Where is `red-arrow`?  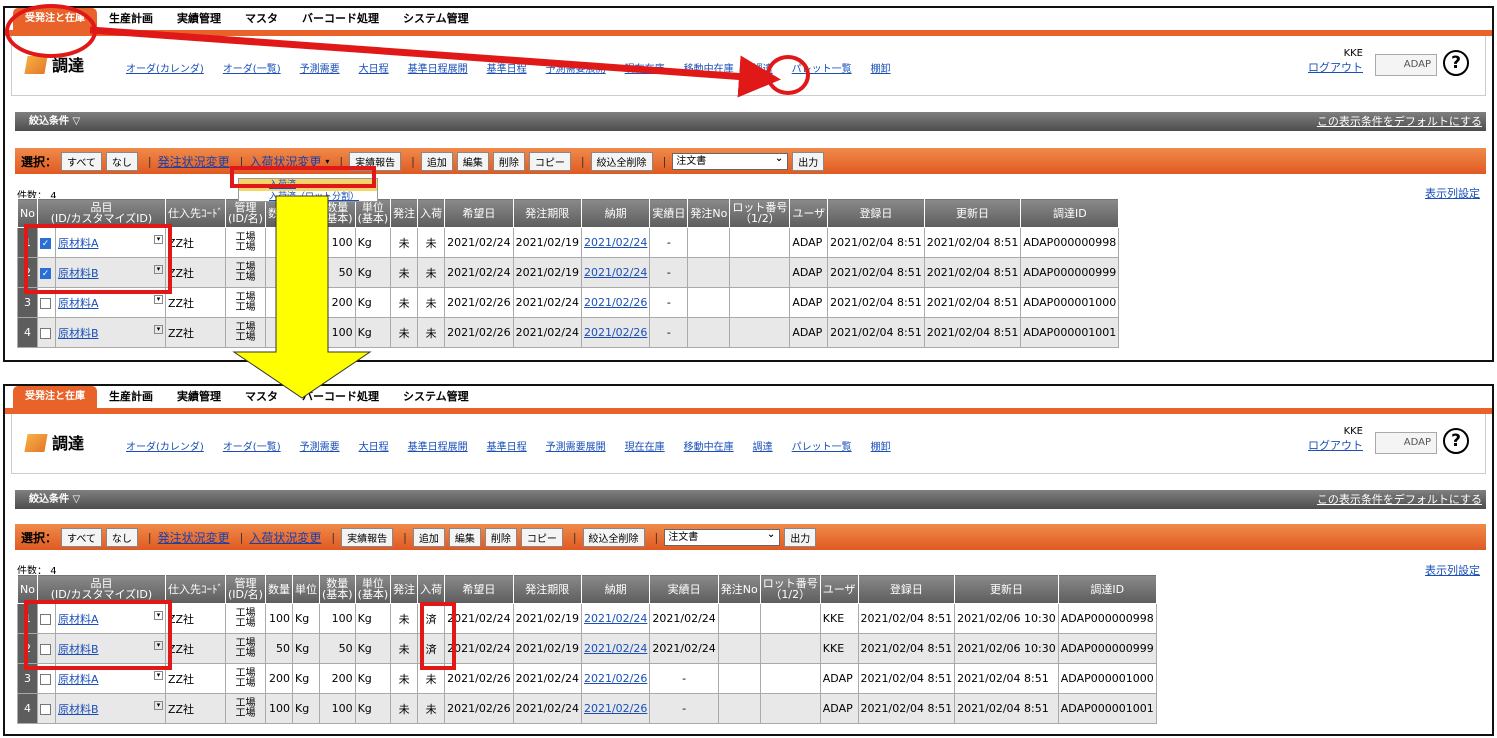
red-arrow is located at coordinates (435, 62).